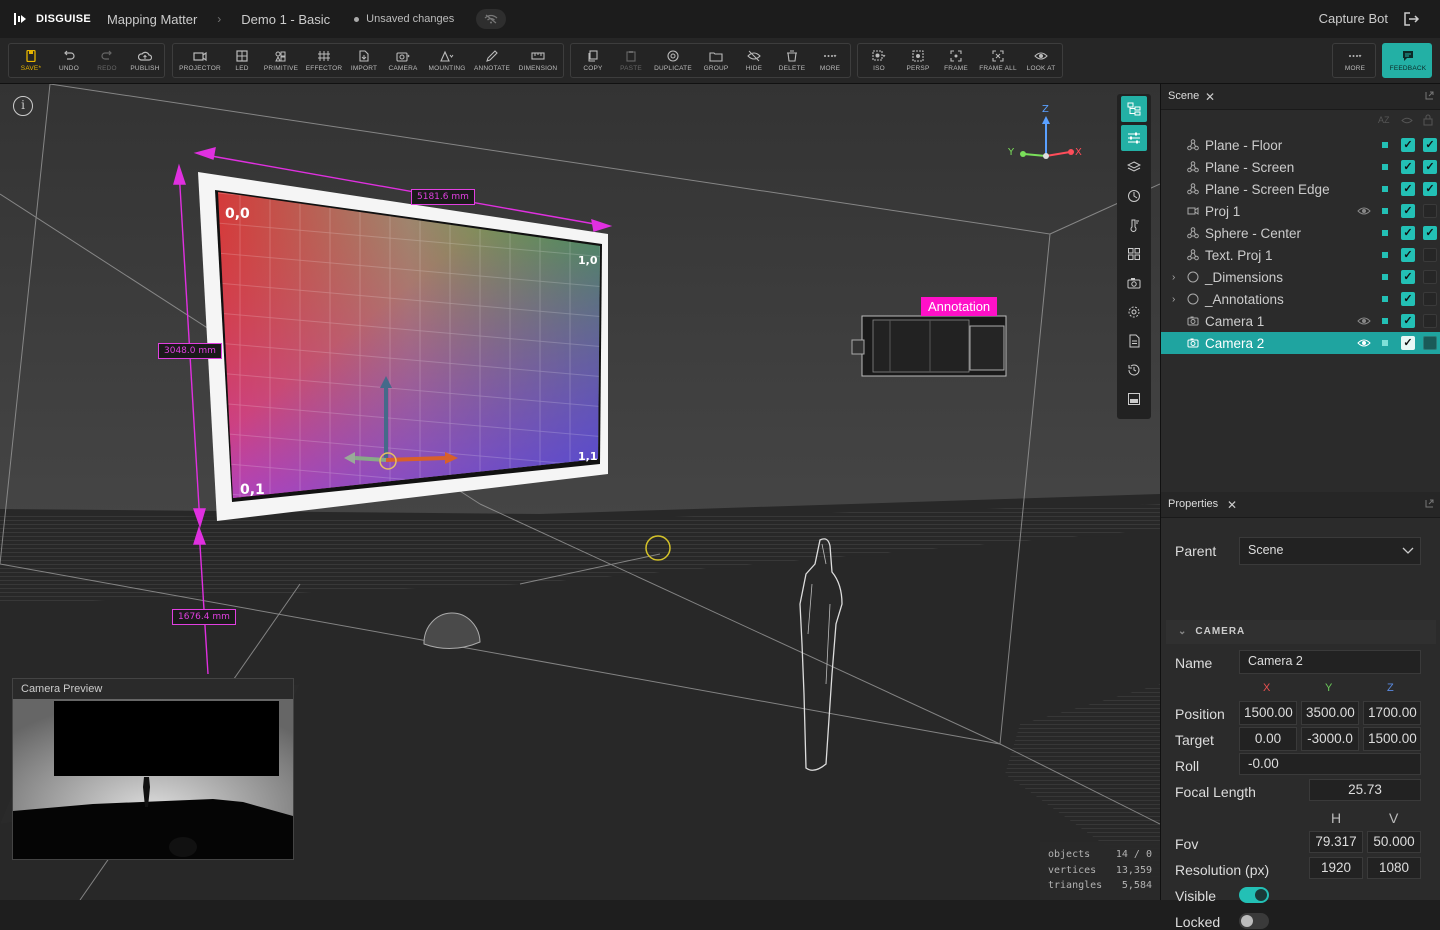 Image resolution: width=1440 pixels, height=930 pixels. I want to click on group-button: GROUP, so click(716, 60).